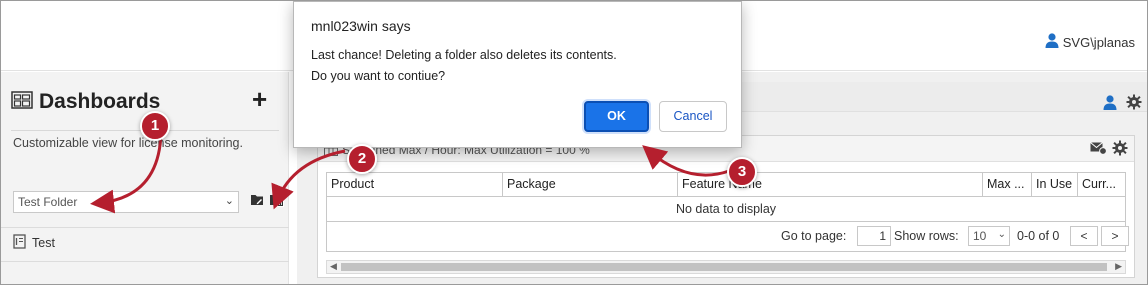  I want to click on scroll-right-icon: ▶, so click(1118, 266).